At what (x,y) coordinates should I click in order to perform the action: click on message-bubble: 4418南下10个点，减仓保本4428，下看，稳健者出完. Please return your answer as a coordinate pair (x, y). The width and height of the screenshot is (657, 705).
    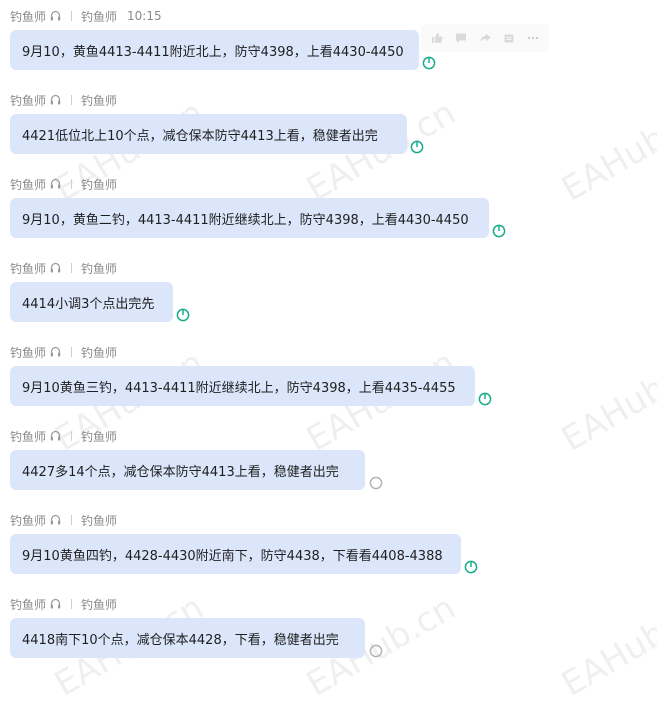
    Looking at the image, I should click on (187, 638).